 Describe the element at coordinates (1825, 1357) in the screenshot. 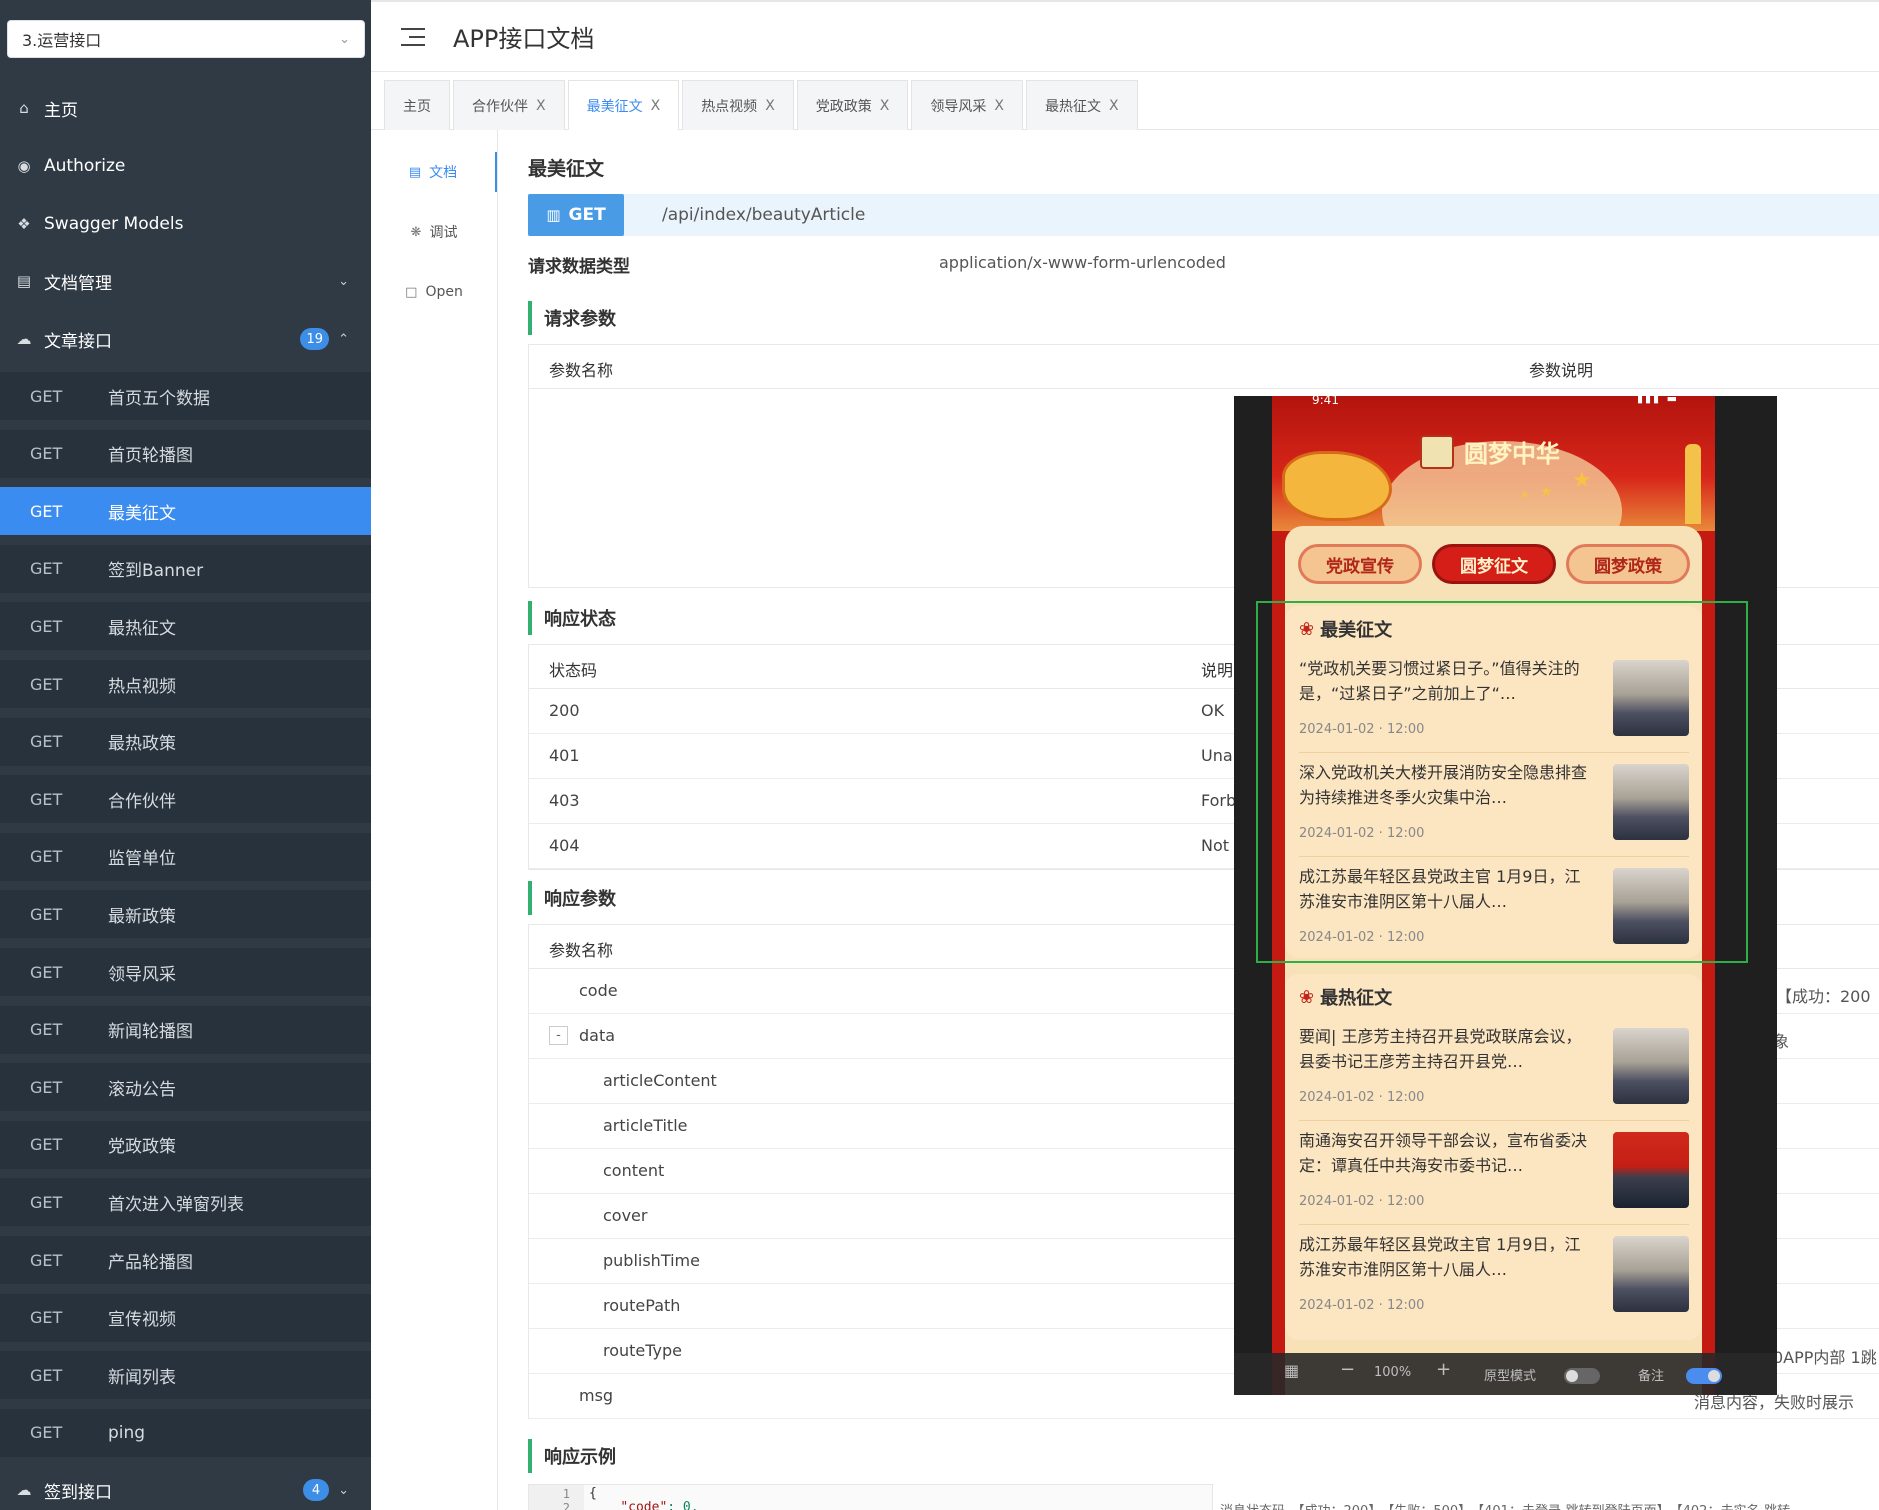

I see `routetype-desc-fragment: 0APP内部 1跳` at that location.